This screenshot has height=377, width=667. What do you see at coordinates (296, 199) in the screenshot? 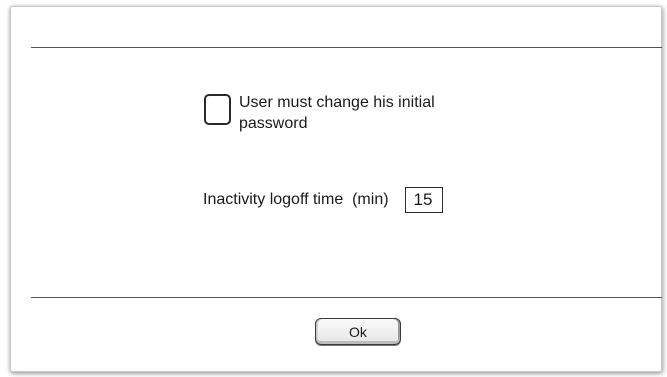
I see `inactivity-logoff-label: Inactivity logoff time (min)` at bounding box center [296, 199].